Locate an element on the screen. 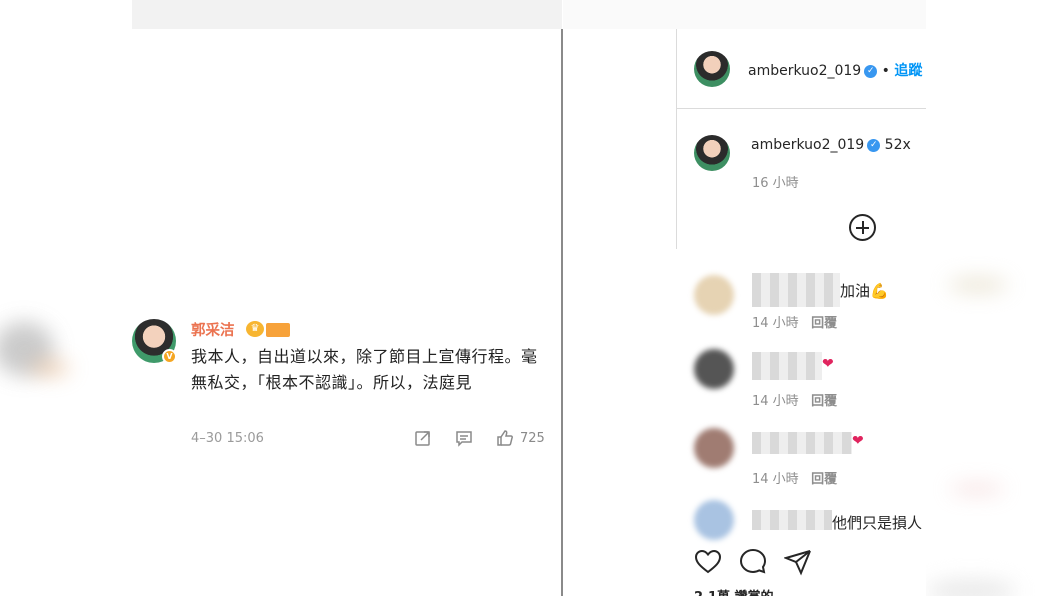 This screenshot has height=596, width=1060. panel-divider is located at coordinates (562, 312).